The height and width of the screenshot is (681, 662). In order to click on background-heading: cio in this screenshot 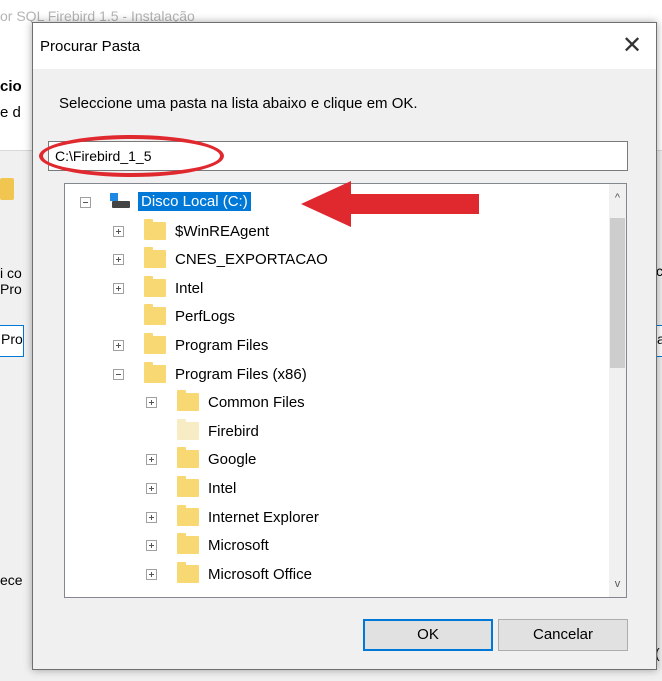, I will do `click(11, 86)`.